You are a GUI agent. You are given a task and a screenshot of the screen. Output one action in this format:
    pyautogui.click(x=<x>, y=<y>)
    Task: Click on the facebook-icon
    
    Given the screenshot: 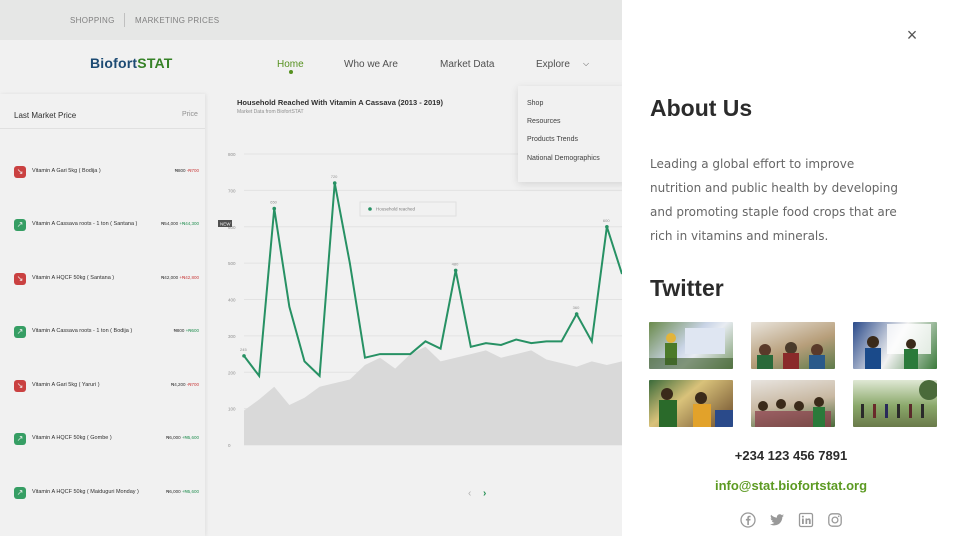 What is the action you would take?
    pyautogui.click(x=748, y=520)
    